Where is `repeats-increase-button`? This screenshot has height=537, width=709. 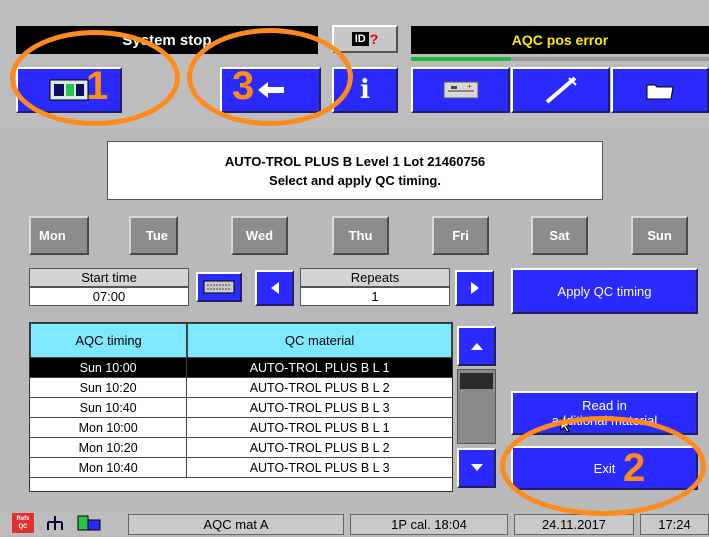 repeats-increase-button is located at coordinates (474, 288).